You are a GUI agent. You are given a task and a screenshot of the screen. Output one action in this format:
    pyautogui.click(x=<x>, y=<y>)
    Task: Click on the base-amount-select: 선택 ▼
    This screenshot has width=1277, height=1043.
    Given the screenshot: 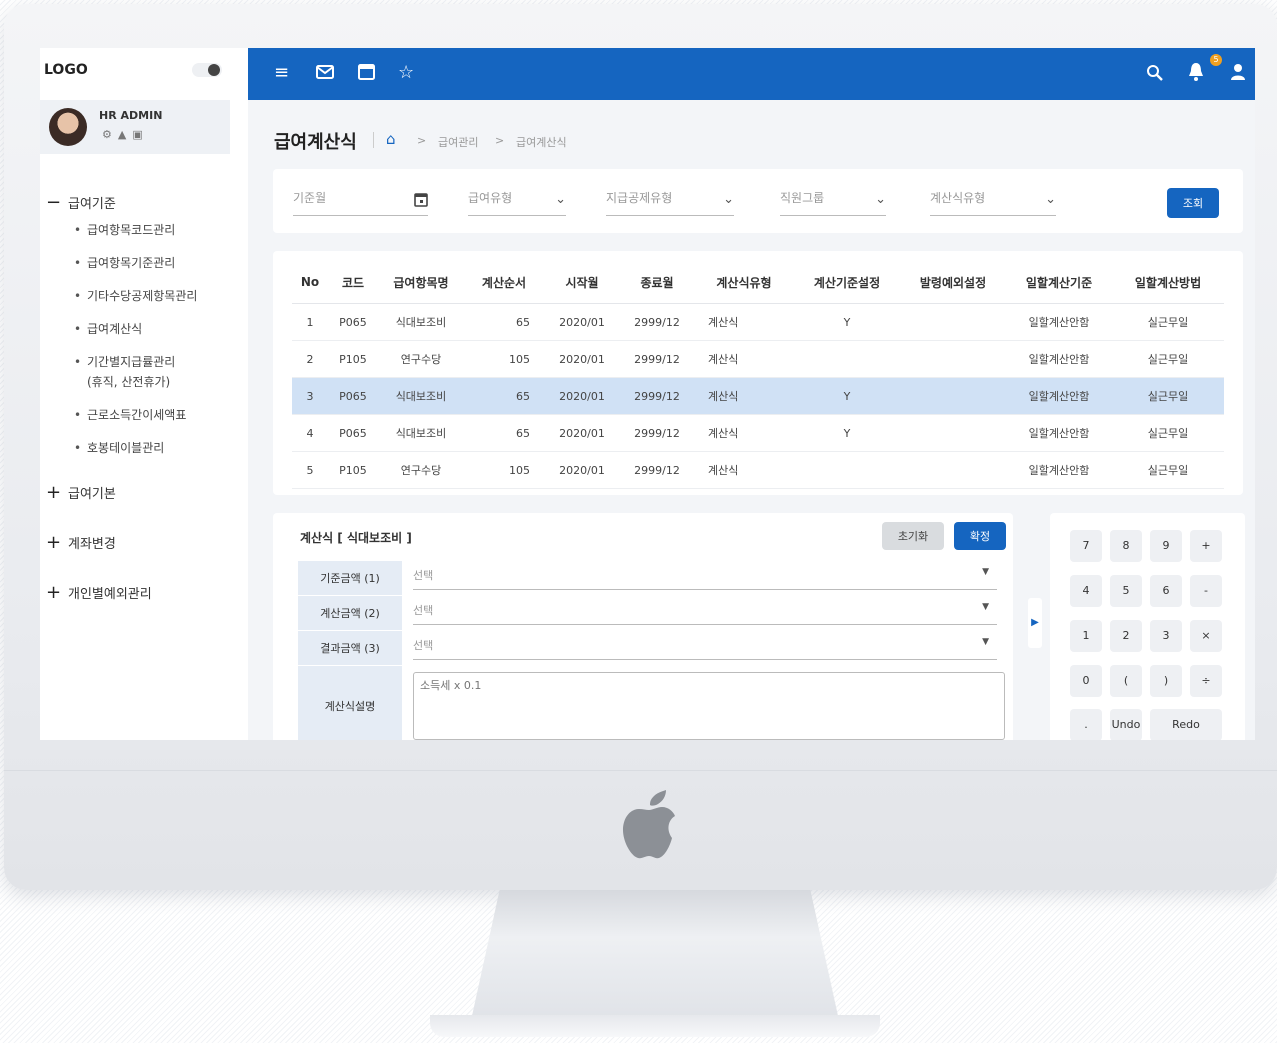 What is the action you would take?
    pyautogui.click(x=705, y=578)
    